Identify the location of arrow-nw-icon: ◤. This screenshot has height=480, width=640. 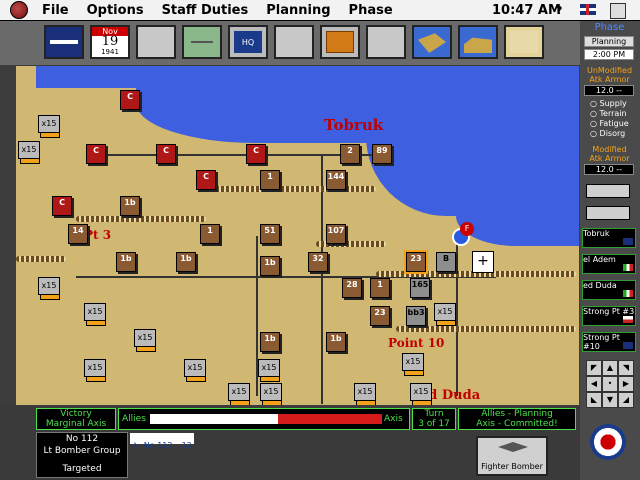
(594, 368).